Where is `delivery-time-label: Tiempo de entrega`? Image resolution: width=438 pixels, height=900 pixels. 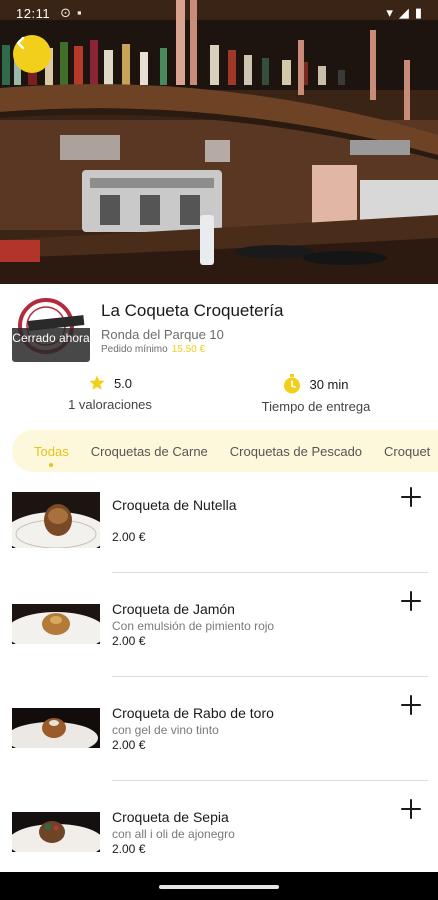
delivery-time-label: Tiempo de entrega is located at coordinates (316, 406).